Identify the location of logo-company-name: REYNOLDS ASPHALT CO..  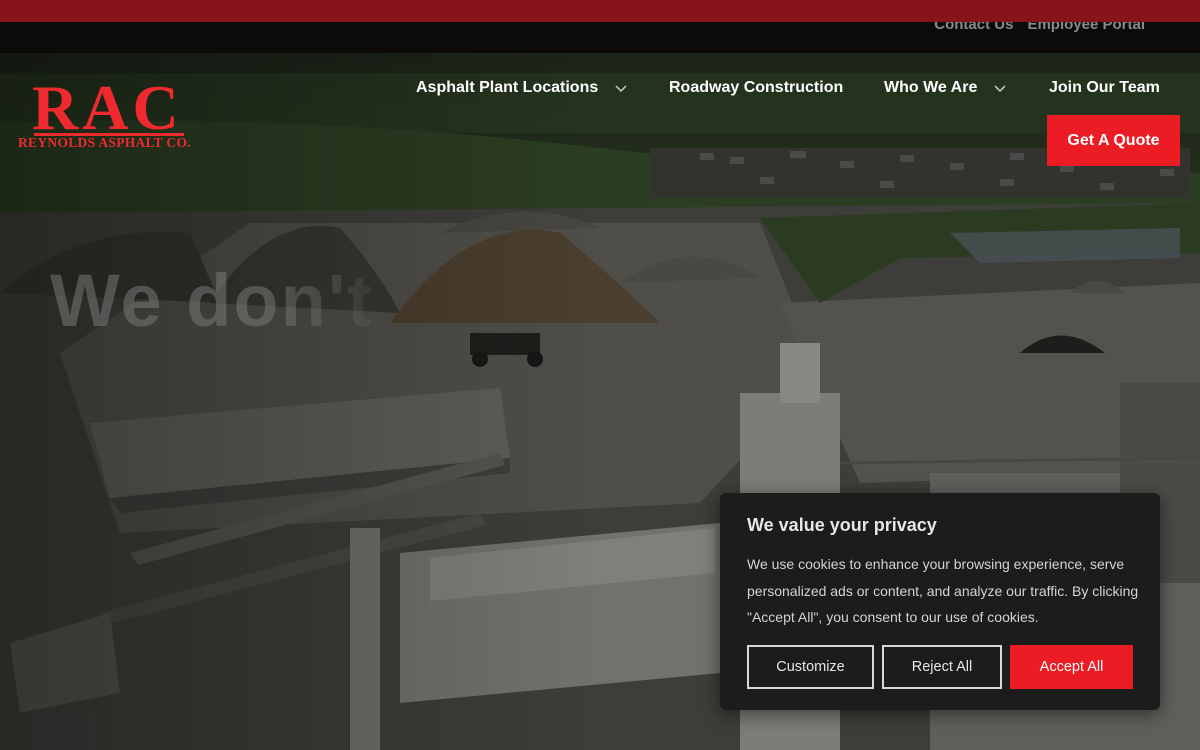
(104, 142).